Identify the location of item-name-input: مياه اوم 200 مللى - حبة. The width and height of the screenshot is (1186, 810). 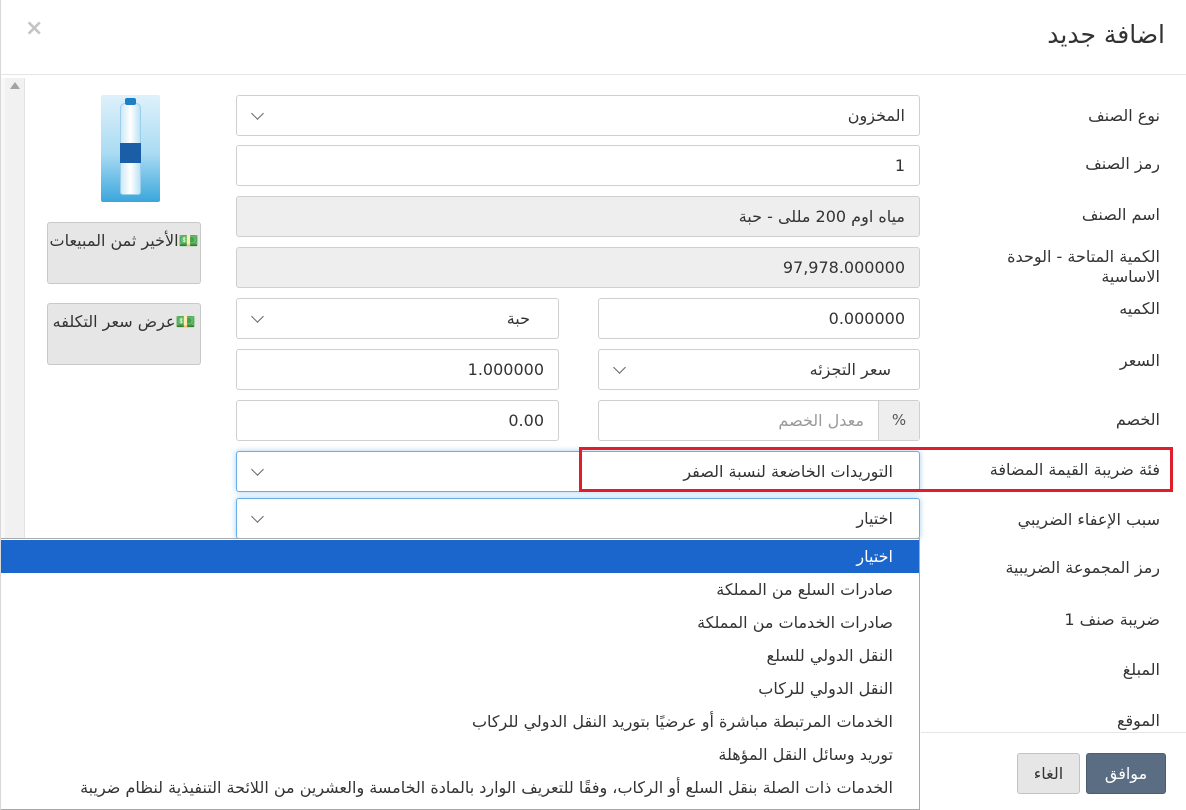
(578, 216).